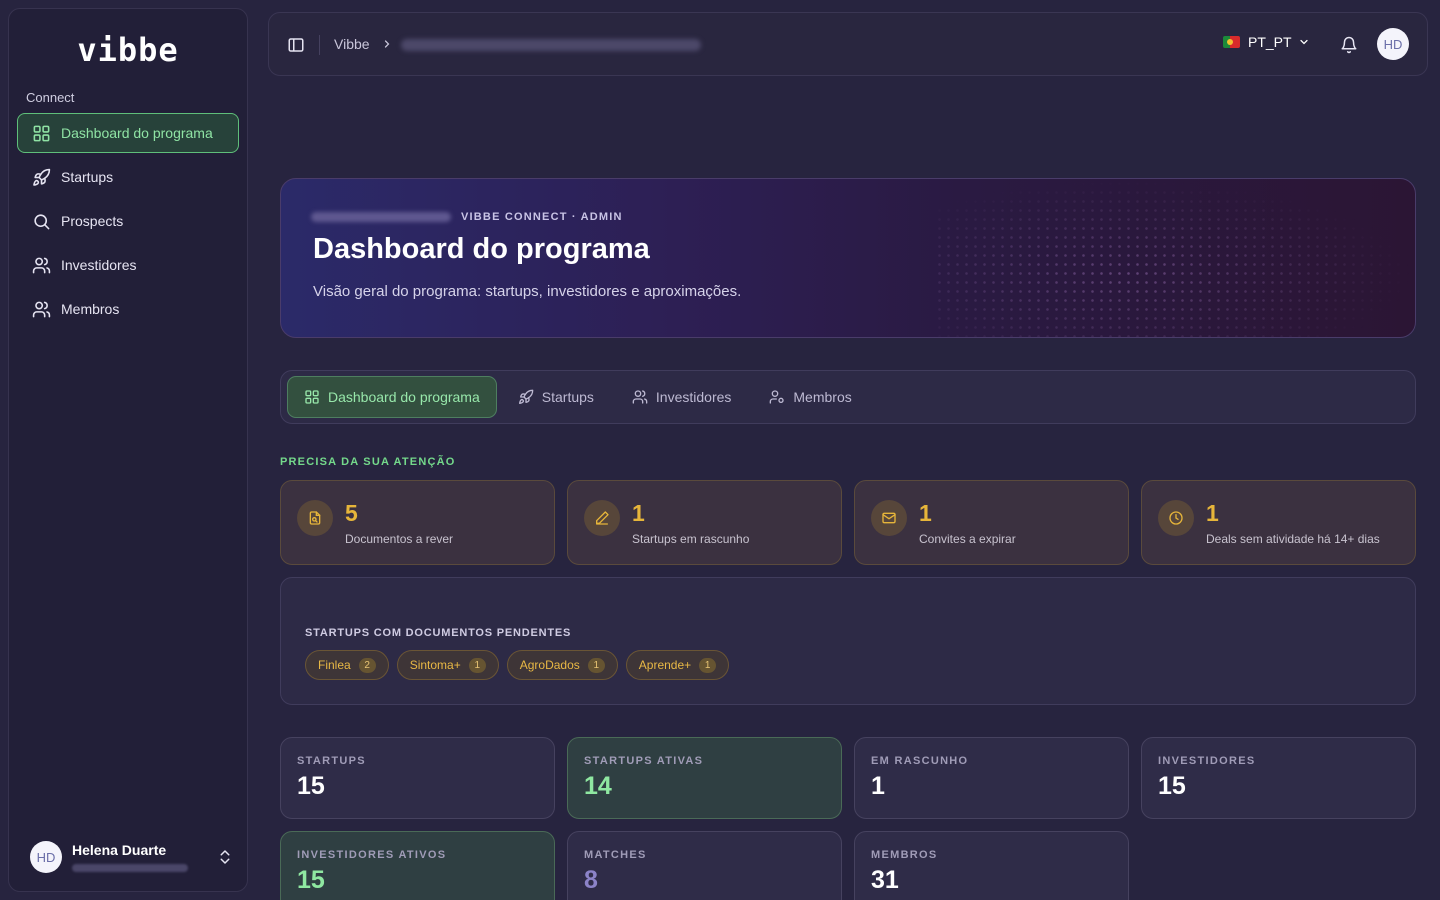  What do you see at coordinates (87, 177) in the screenshot?
I see `sidebar-item-label: Startups` at bounding box center [87, 177].